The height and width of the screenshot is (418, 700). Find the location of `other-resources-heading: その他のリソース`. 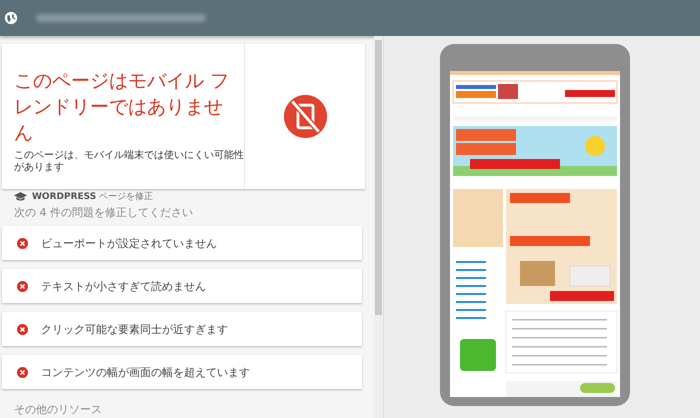

other-resources-heading: その他のリソース is located at coordinates (58, 409).